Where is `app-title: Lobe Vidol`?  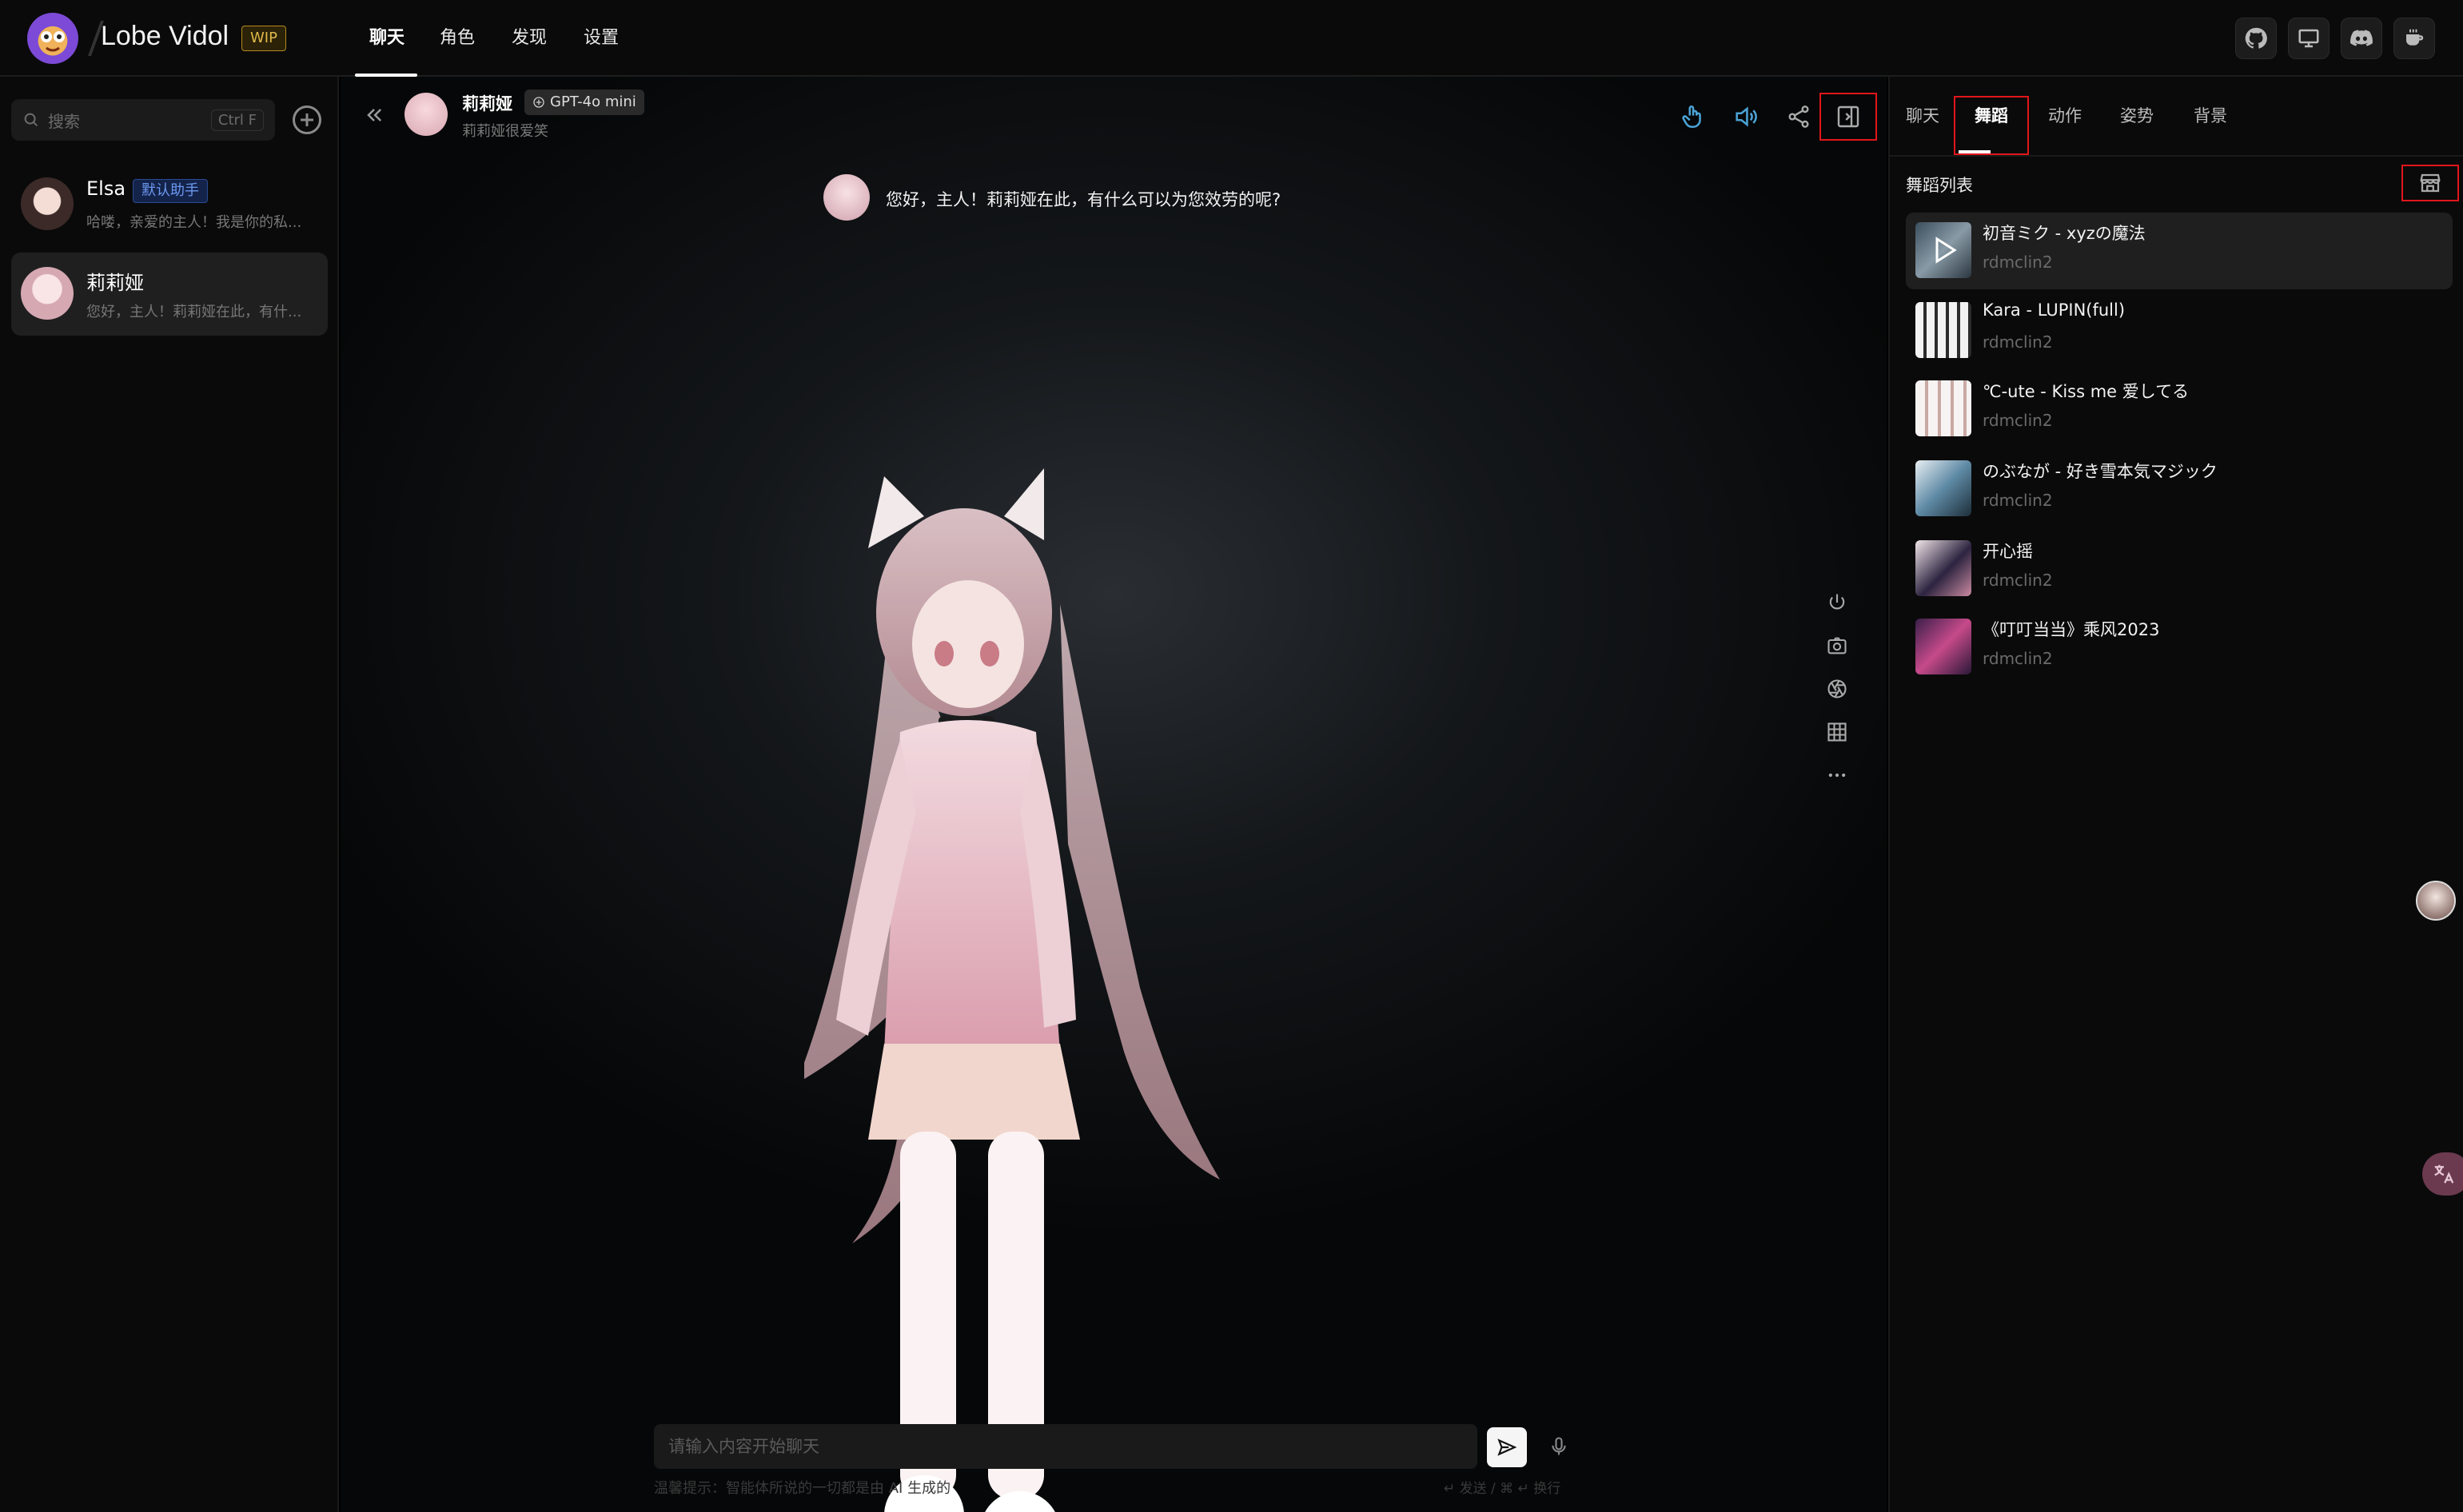
app-title: Lobe Vidol is located at coordinates (165, 36).